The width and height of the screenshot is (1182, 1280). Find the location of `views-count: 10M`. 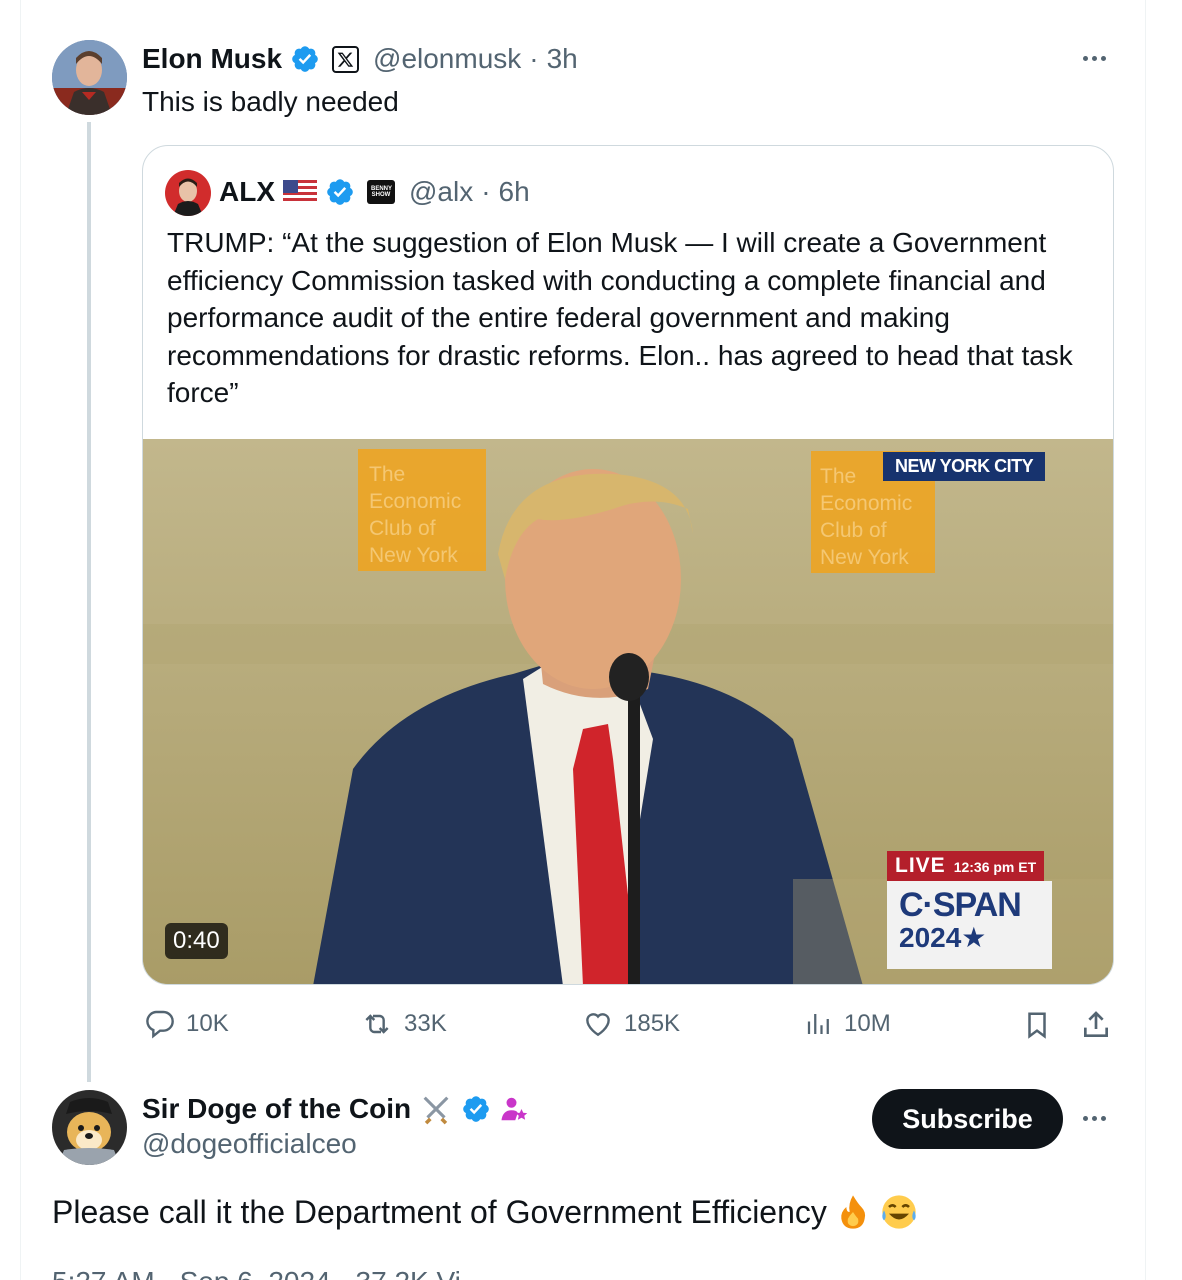

views-count: 10M is located at coordinates (867, 1023).